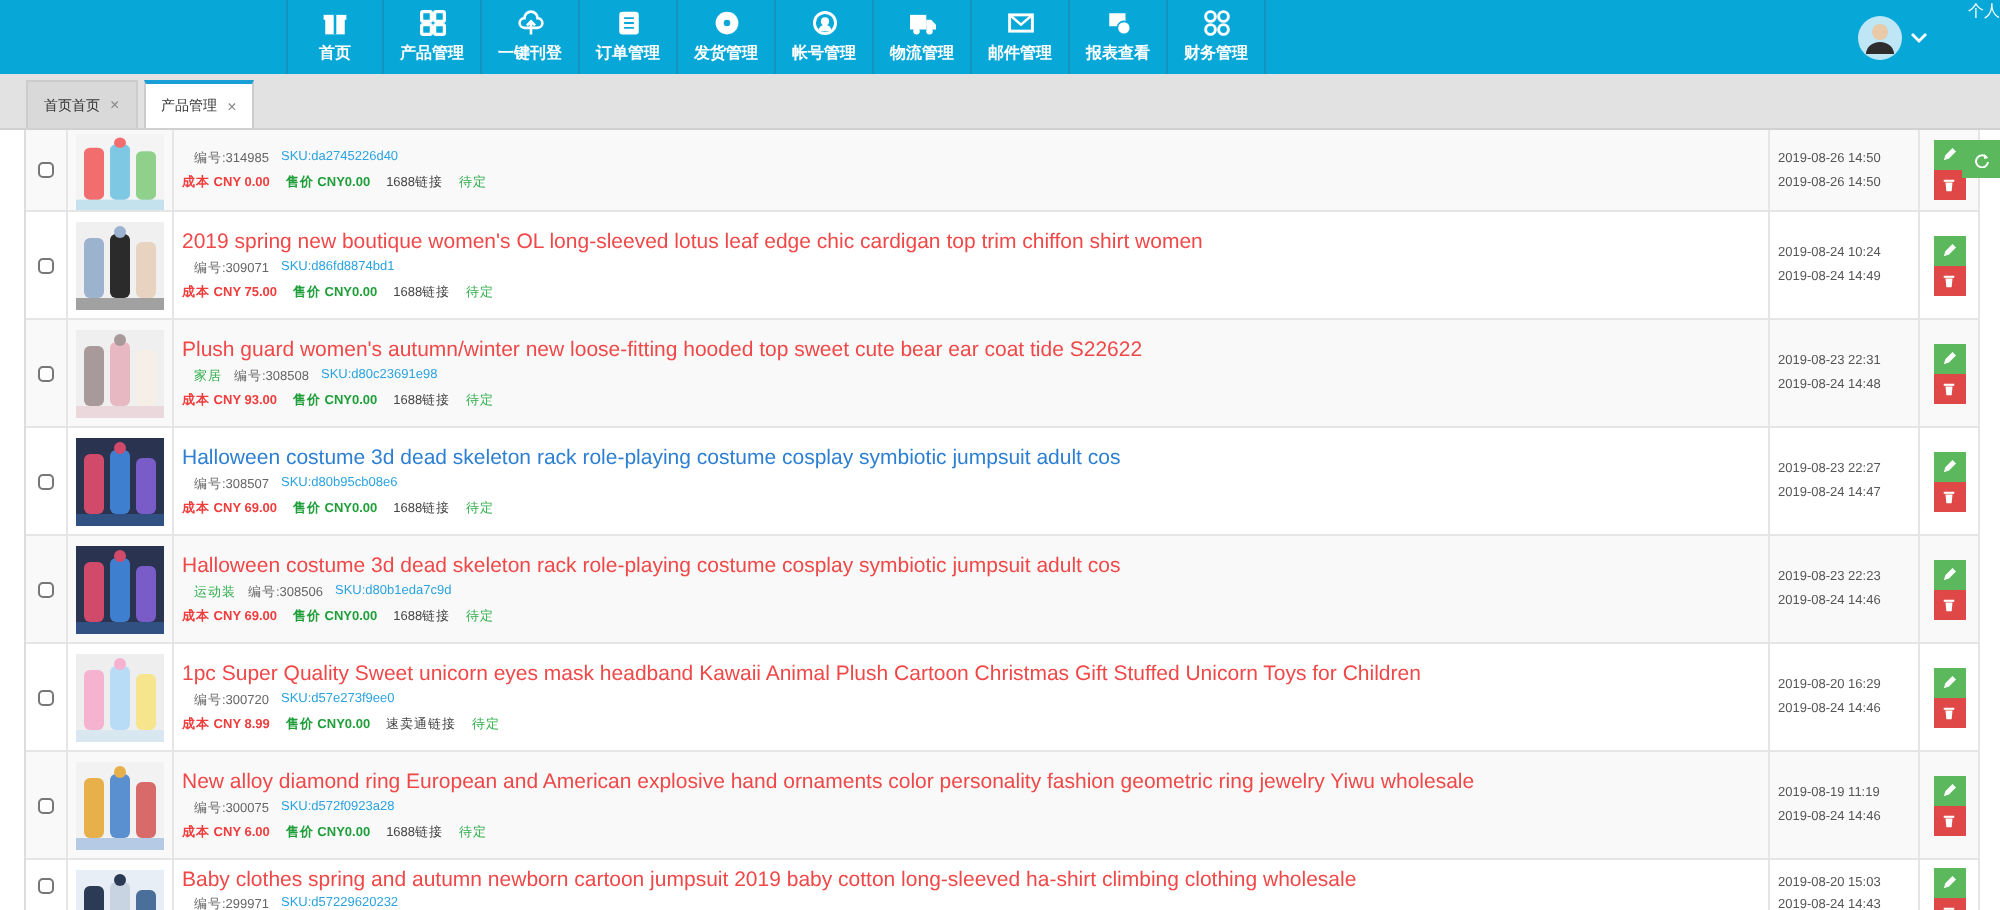 The width and height of the screenshot is (2000, 910). Describe the element at coordinates (922, 23) in the screenshot. I see `truck-icon` at that location.